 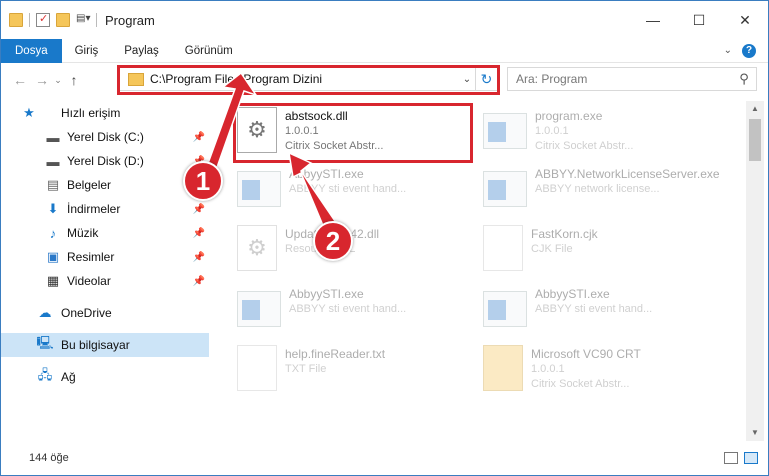 I want to click on sidebar-item-documents: ▤ Belgeler 📌, so click(x=105, y=185).